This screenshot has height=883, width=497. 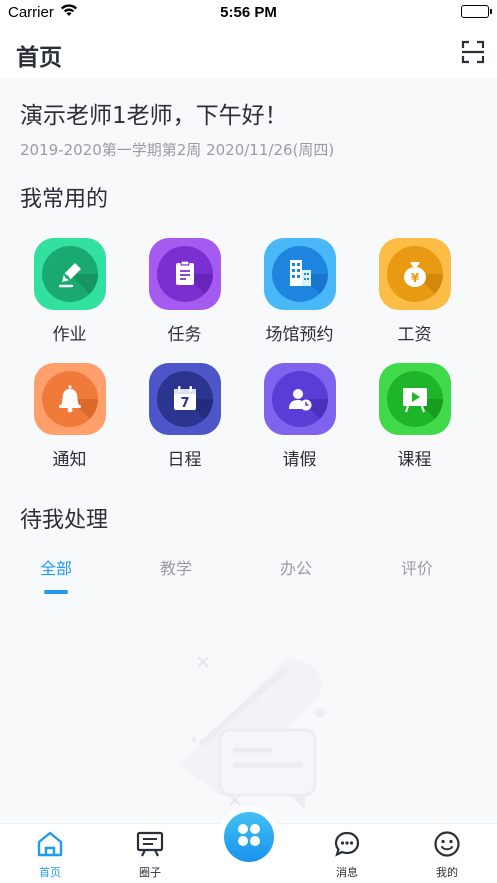 I want to click on battery-icon, so click(x=476, y=11).